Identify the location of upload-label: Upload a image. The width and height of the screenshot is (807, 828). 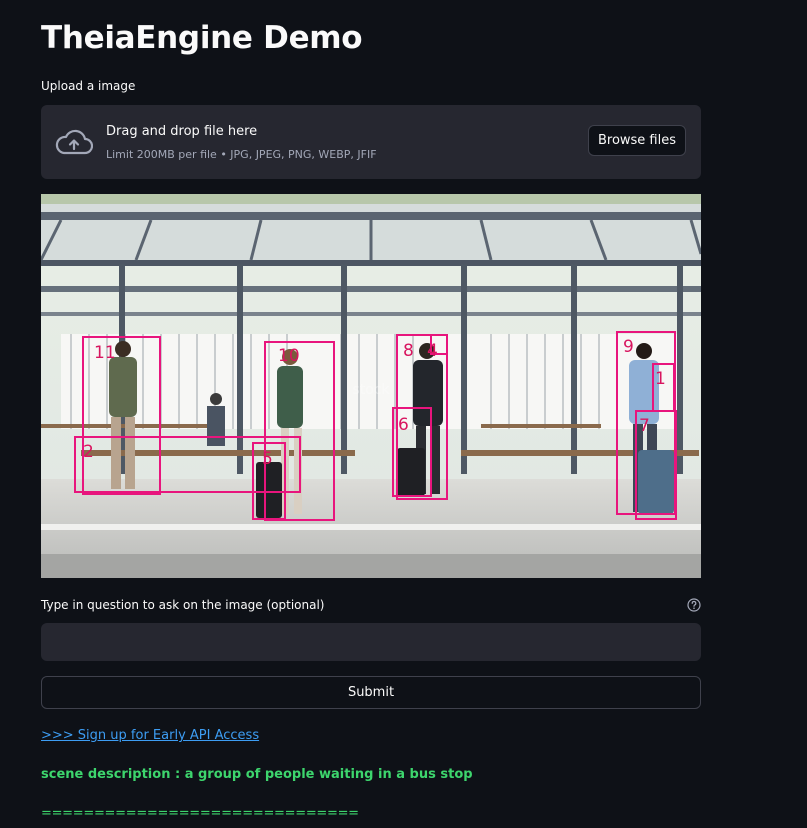
(88, 86).